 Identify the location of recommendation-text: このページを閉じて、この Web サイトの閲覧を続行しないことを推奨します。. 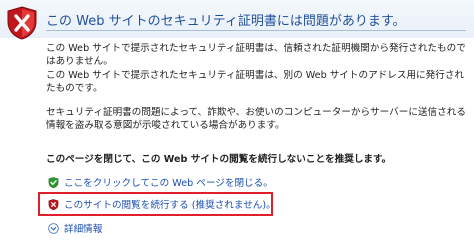
(219, 159).